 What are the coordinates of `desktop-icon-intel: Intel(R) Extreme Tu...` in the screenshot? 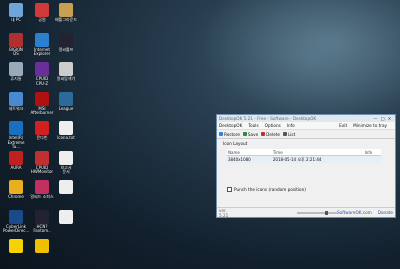 It's located at (16, 135).